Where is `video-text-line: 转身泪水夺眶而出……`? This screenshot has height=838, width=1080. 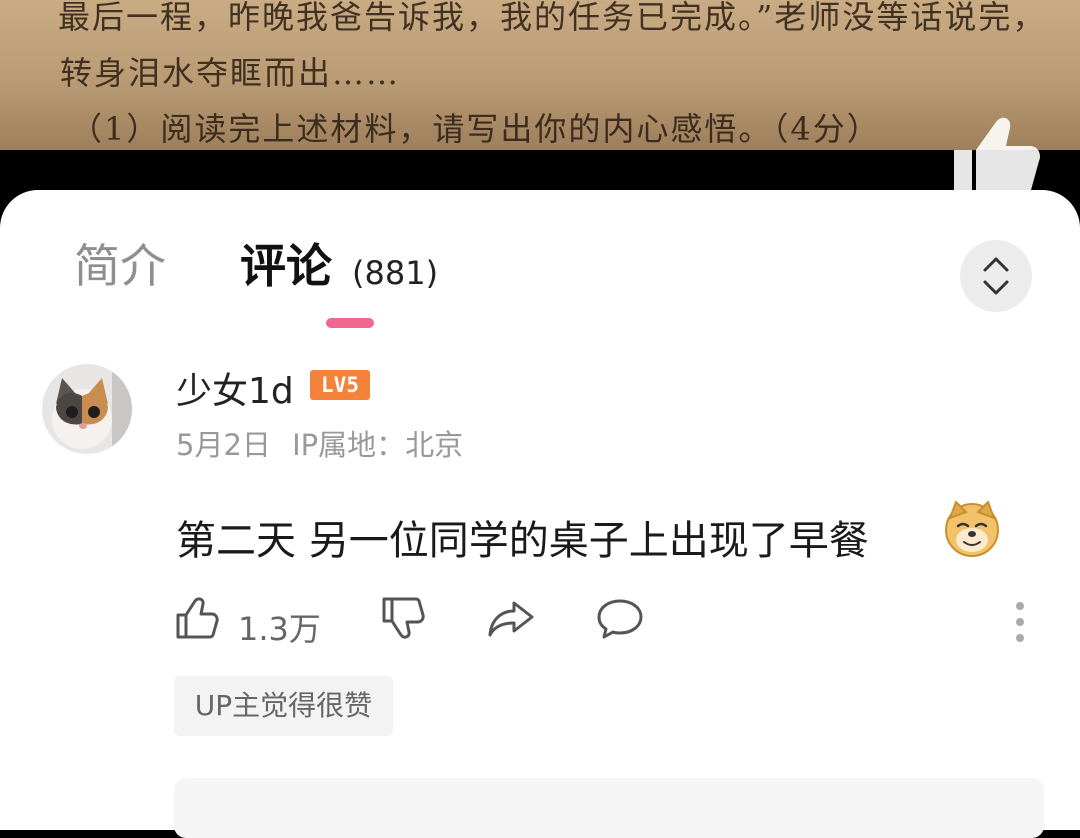 video-text-line: 转身泪水夺眶而出…… is located at coordinates (230, 73).